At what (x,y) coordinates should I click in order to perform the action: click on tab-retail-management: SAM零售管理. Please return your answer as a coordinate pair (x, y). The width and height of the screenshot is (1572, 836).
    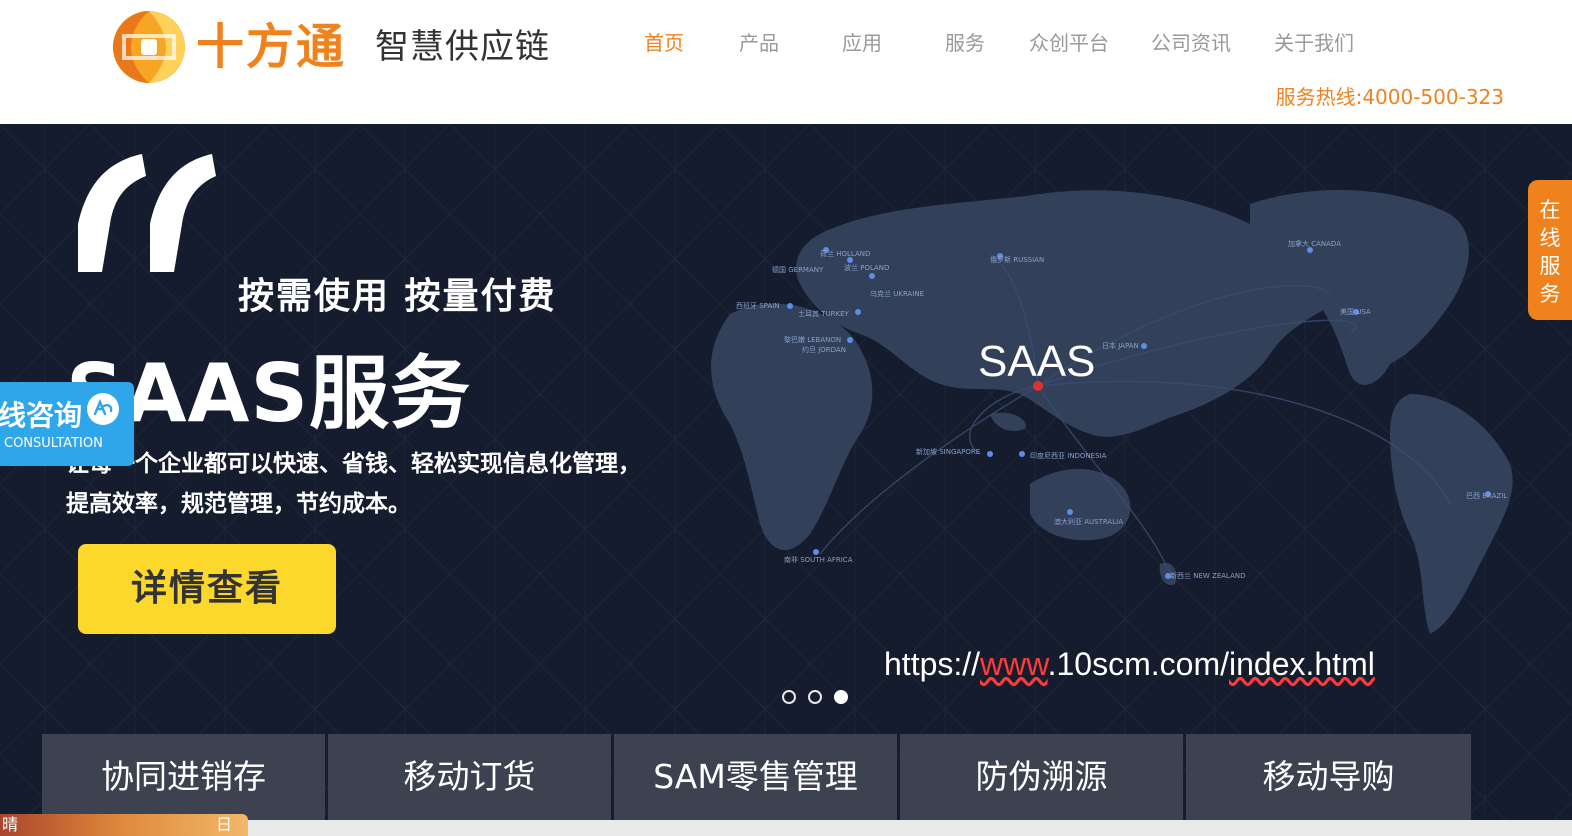
    Looking at the image, I should click on (755, 777).